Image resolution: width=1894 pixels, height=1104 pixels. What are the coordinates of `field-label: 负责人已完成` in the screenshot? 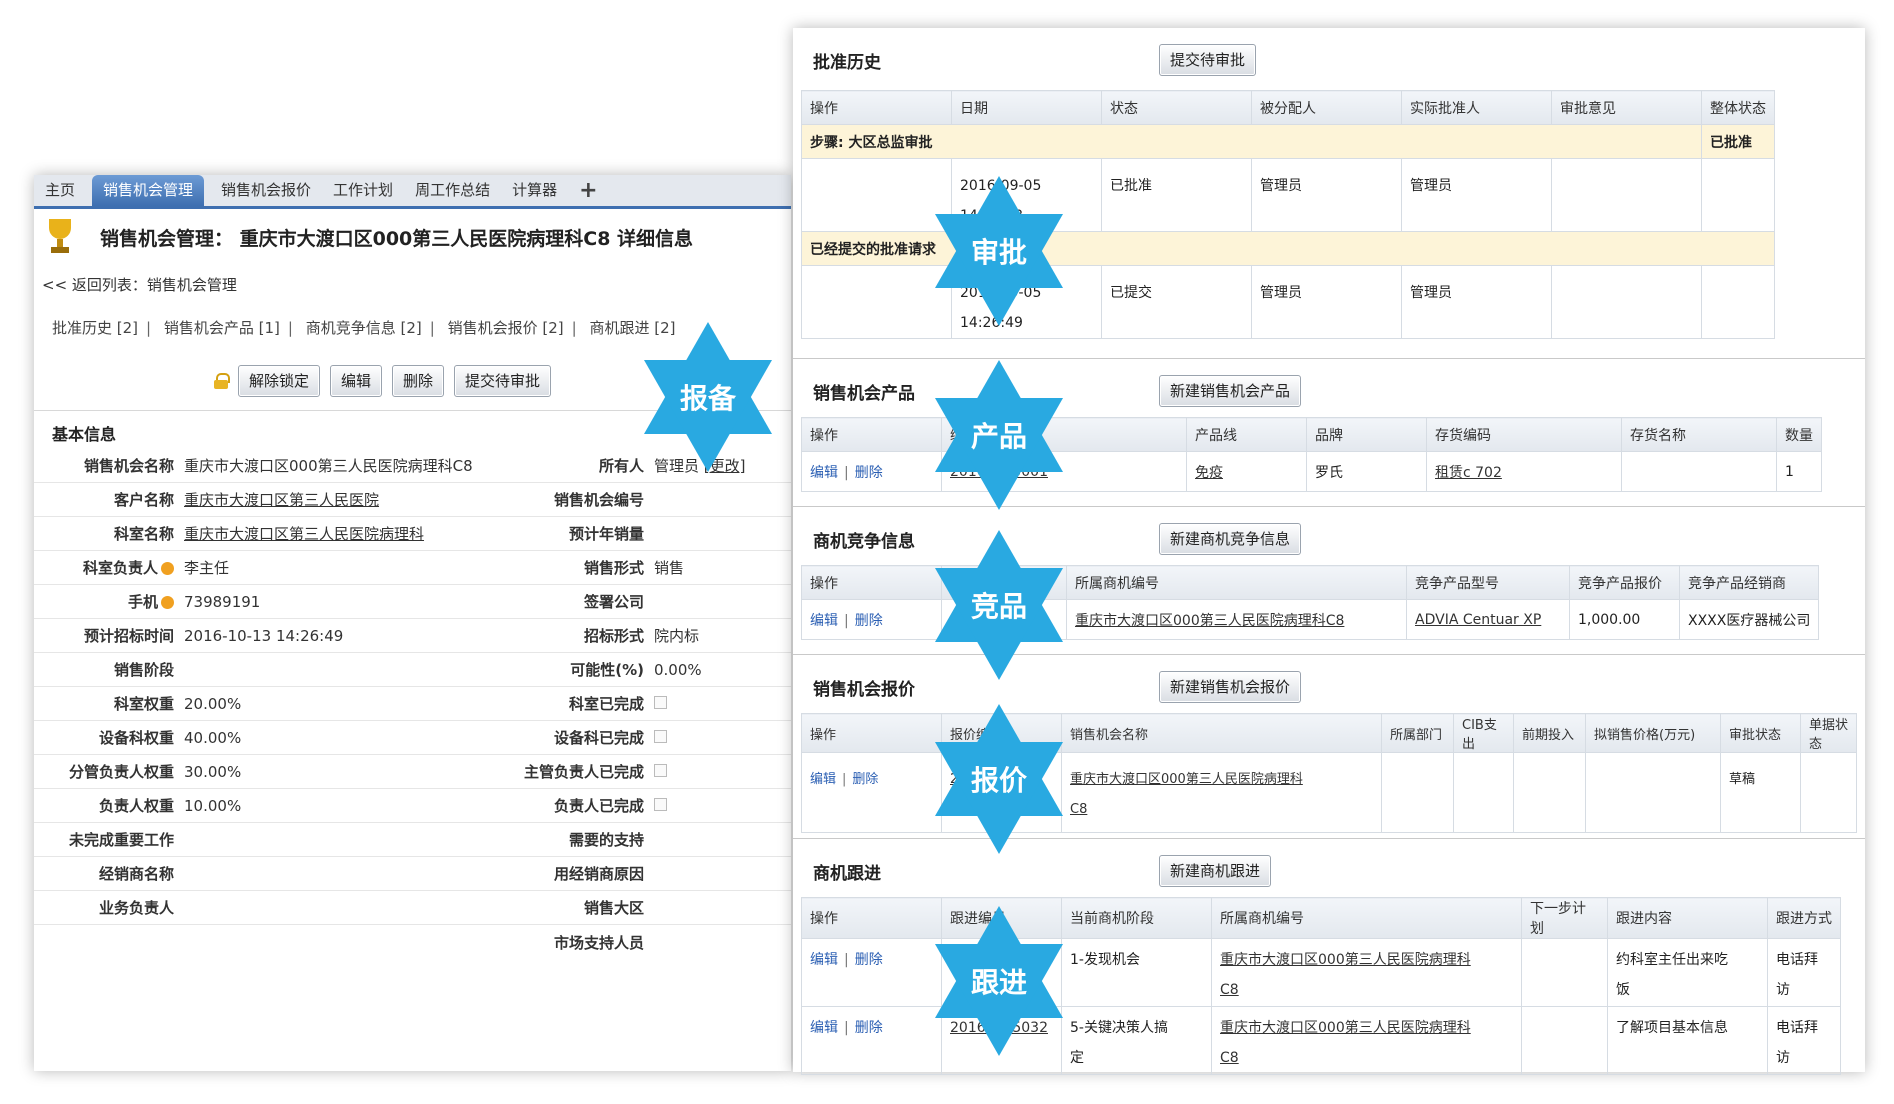 It's located at (598, 806).